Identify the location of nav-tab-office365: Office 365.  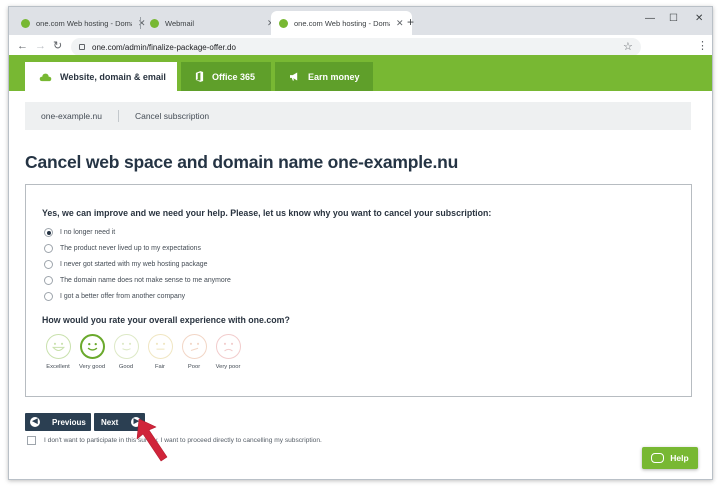
(226, 76).